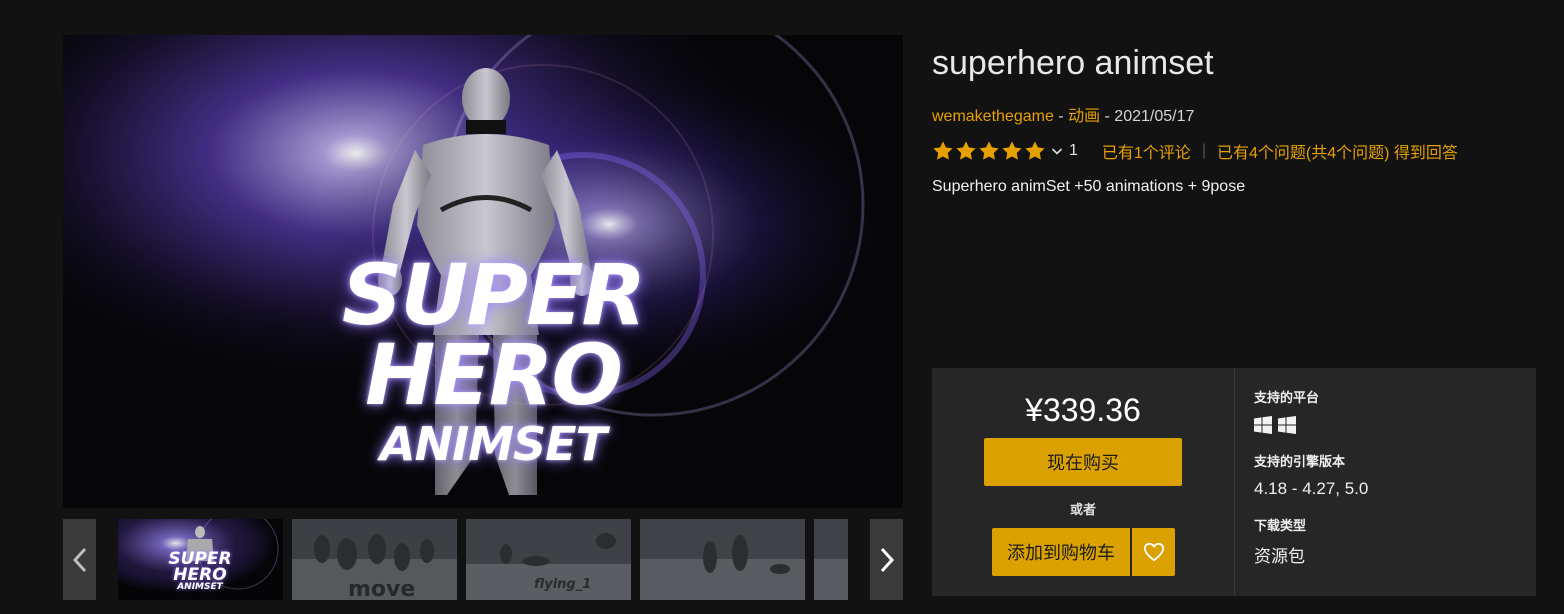  Describe the element at coordinates (1083, 462) in the screenshot. I see `buy-now-button: 现在购买` at that location.